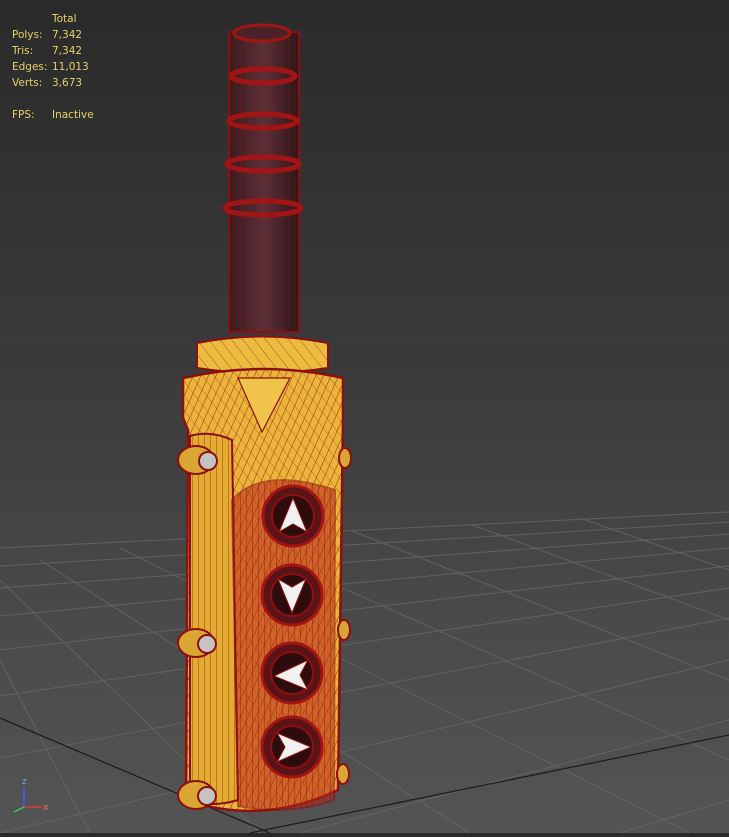 This screenshot has width=729, height=837. Describe the element at coordinates (73, 115) in the screenshot. I see `fps-value: Inactive` at that location.